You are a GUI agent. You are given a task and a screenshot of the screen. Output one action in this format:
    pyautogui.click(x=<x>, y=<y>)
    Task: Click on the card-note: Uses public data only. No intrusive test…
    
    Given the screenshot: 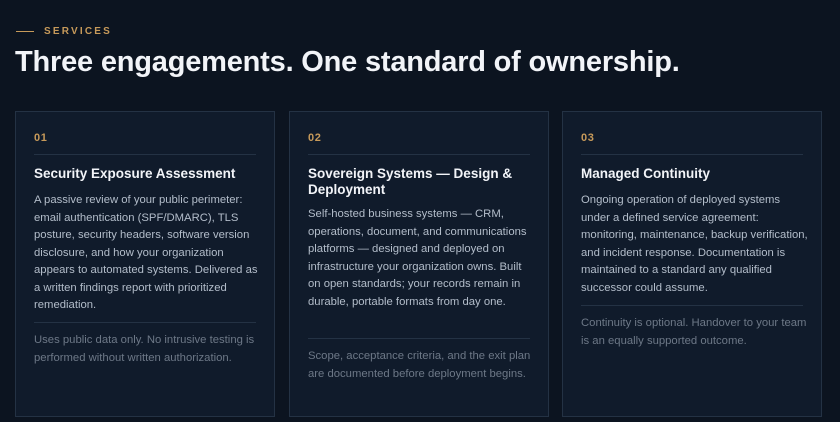 What is the action you would take?
    pyautogui.click(x=144, y=349)
    